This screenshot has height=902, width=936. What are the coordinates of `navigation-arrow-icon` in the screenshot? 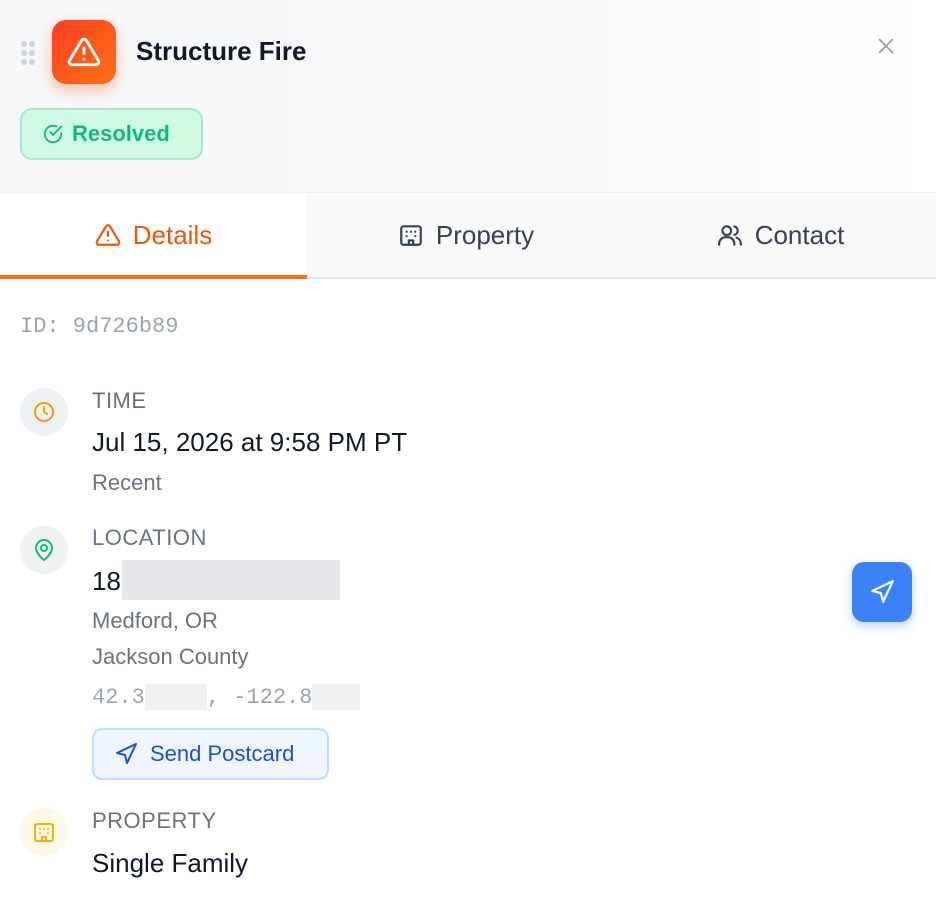 It's located at (882, 591).